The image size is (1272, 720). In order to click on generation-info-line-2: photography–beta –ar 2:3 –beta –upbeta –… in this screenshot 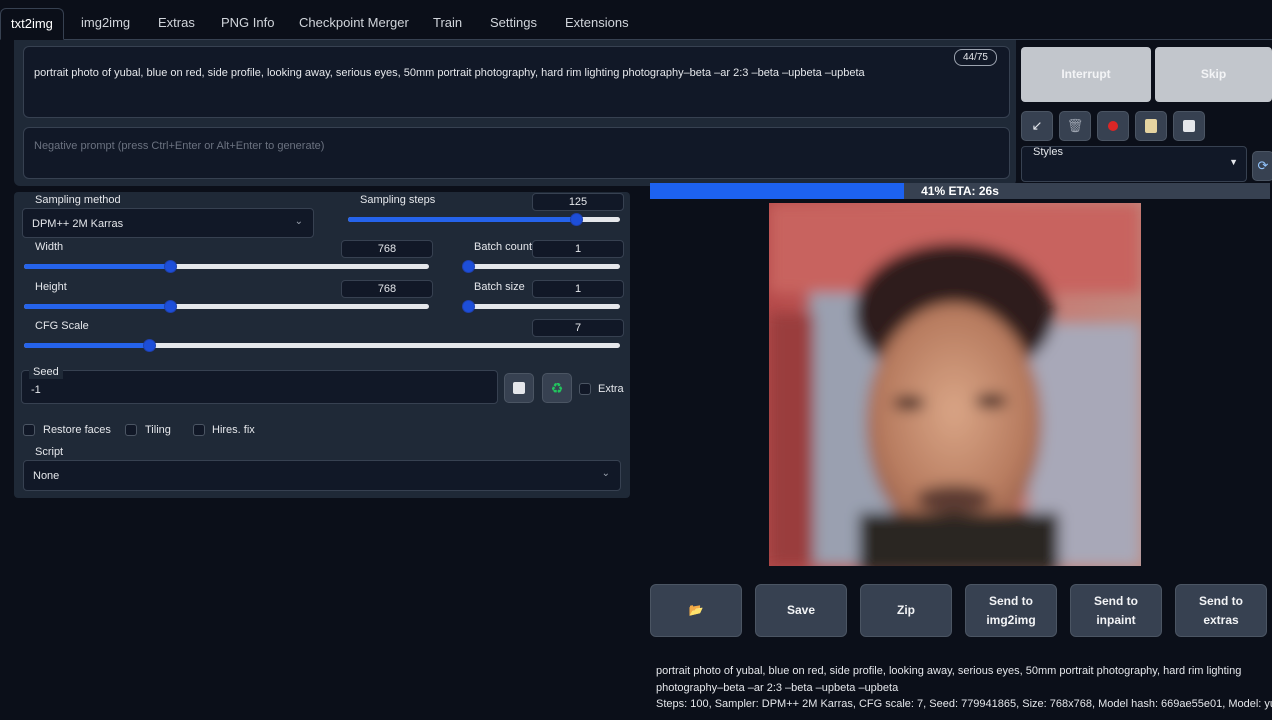, I will do `click(777, 688)`.